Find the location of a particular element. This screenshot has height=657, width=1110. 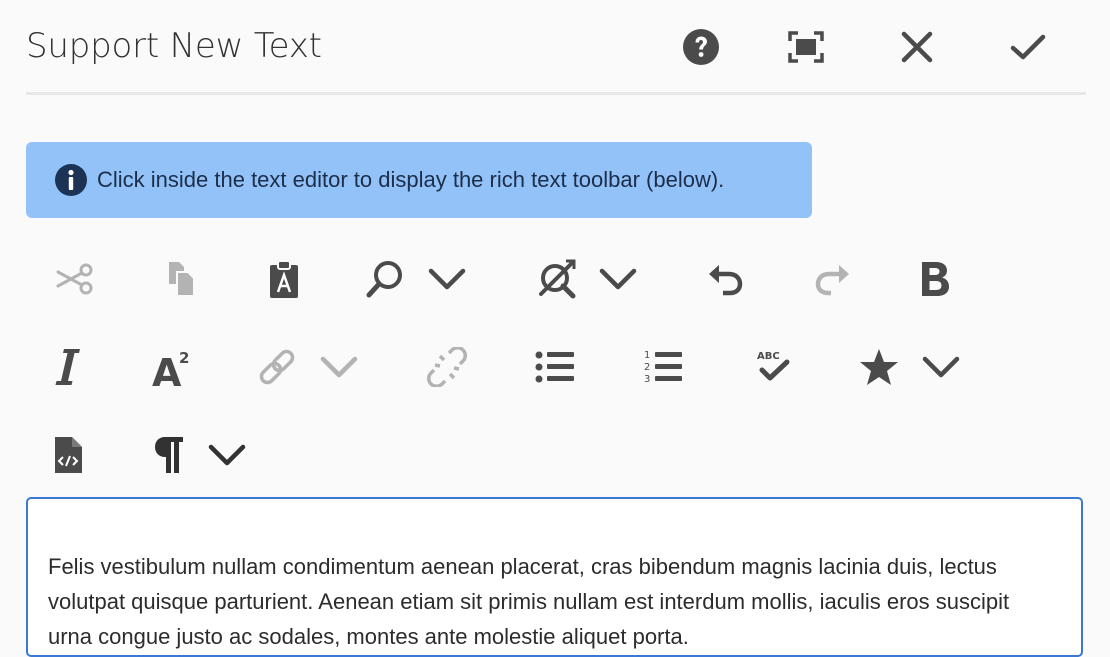

numbered-list-icon: 1 2 3 is located at coordinates (663, 367).